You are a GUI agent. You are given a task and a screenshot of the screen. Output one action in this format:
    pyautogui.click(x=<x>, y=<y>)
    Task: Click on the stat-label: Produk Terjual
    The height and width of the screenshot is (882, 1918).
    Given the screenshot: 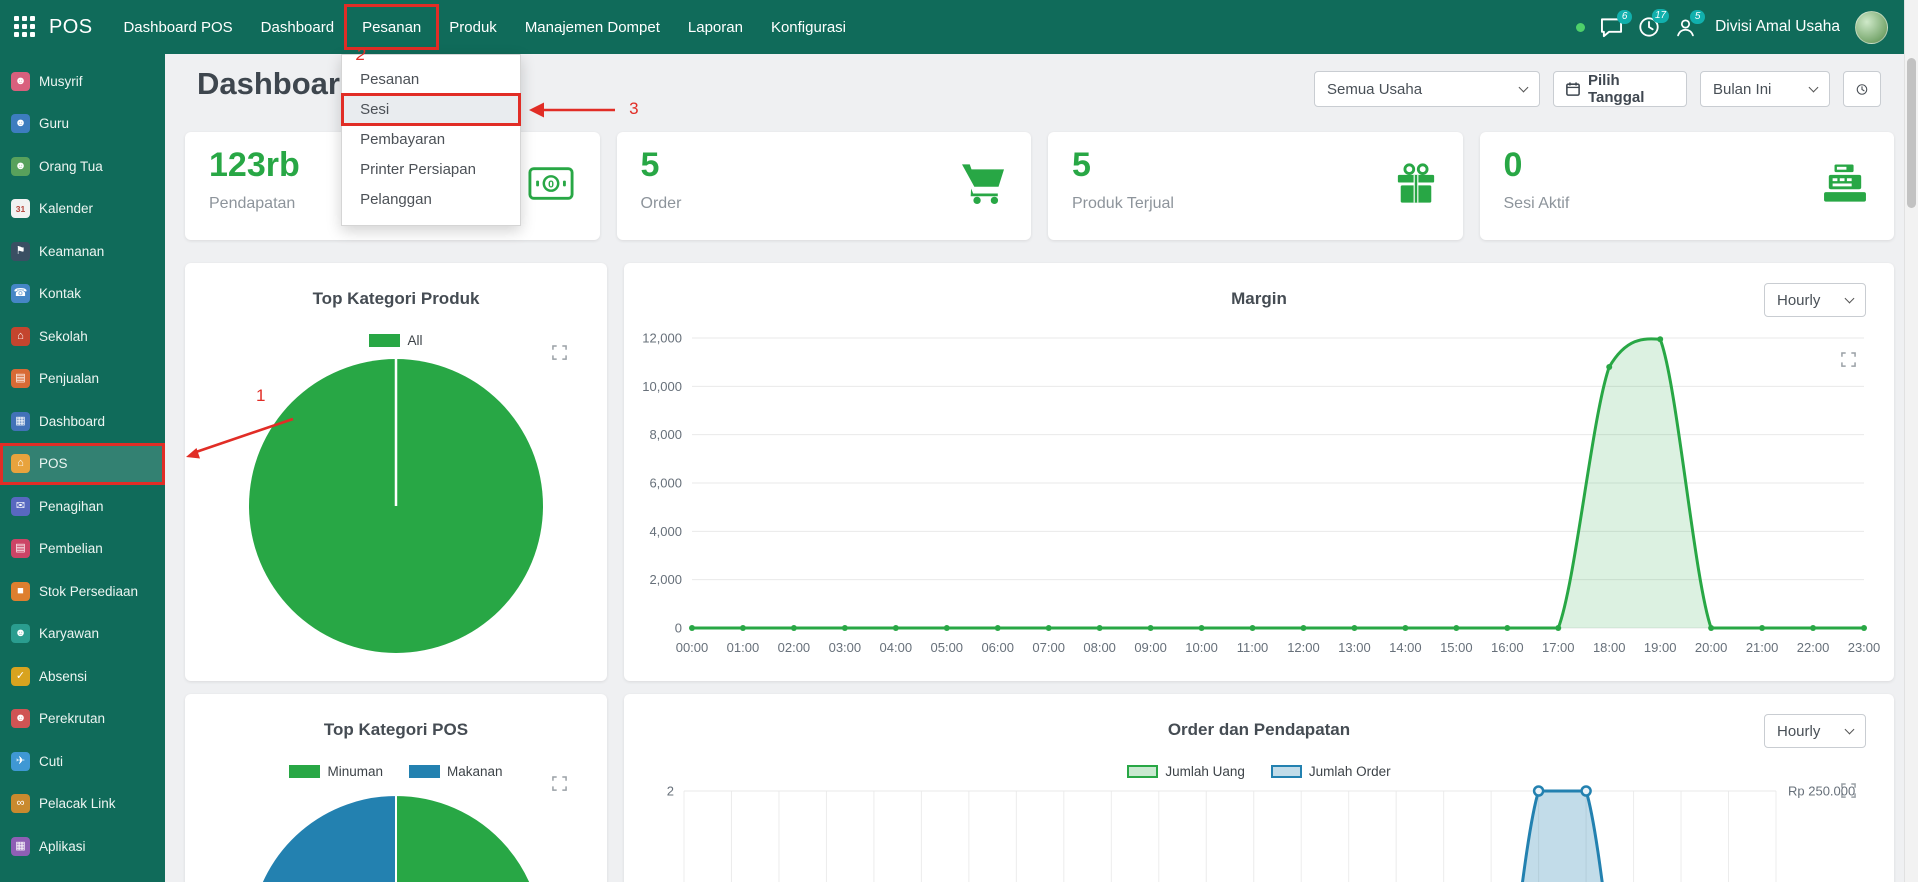 What is the action you would take?
    pyautogui.click(x=1123, y=204)
    